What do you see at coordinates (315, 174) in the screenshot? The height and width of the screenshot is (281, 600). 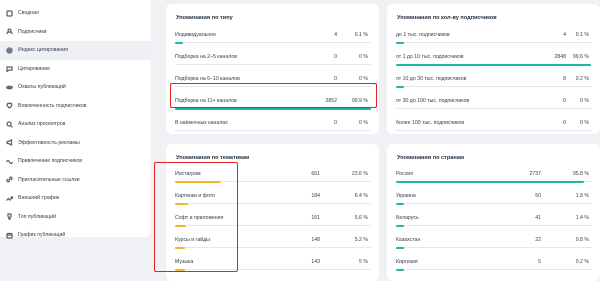 I see `row-count: 661` at bounding box center [315, 174].